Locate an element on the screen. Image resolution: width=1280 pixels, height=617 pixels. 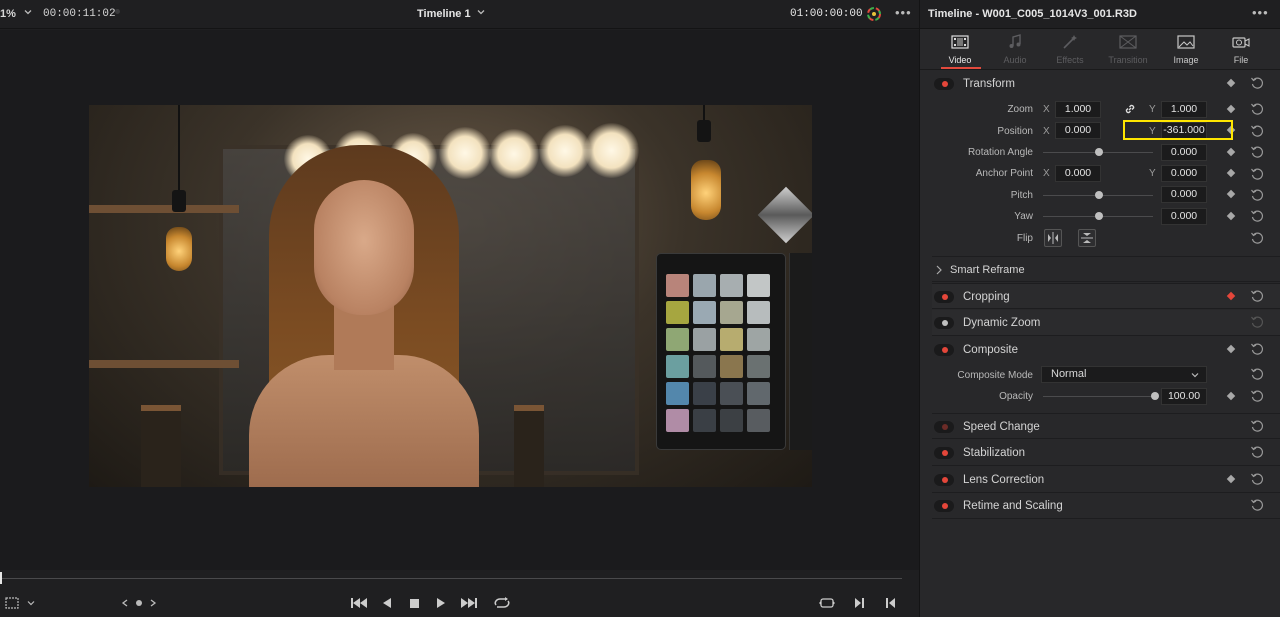
frame-chair is located at coordinates (529, 446).